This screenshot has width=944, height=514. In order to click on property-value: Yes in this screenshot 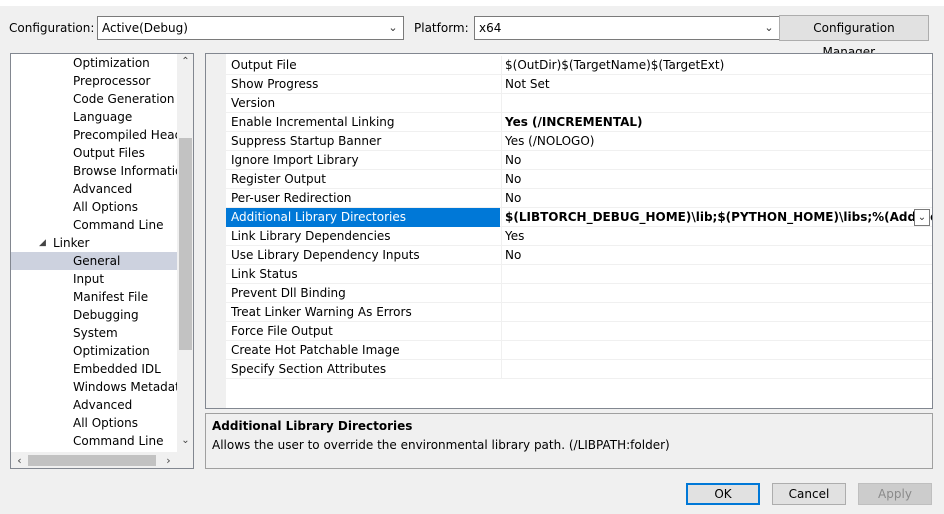, I will do `click(716, 236)`.